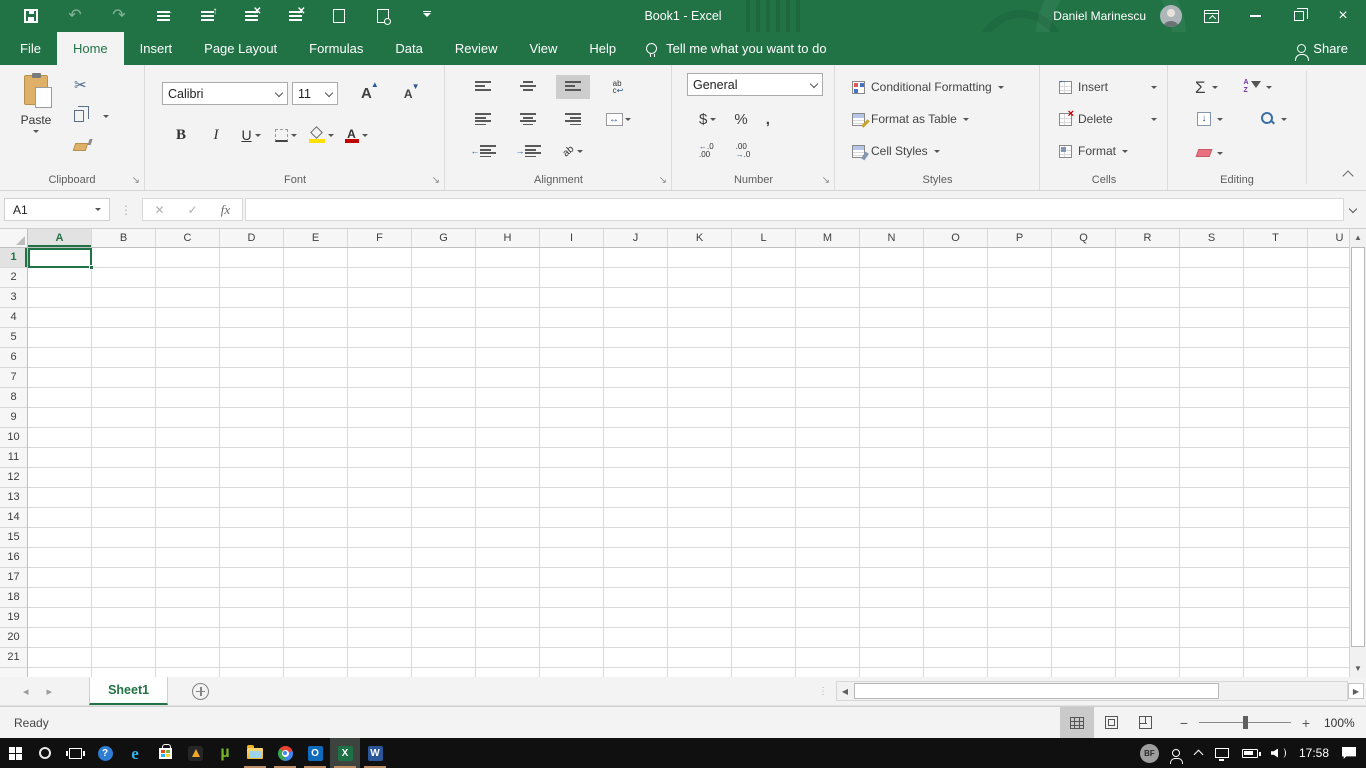  What do you see at coordinates (13, 618) in the screenshot?
I see `row-header-19: 19` at bounding box center [13, 618].